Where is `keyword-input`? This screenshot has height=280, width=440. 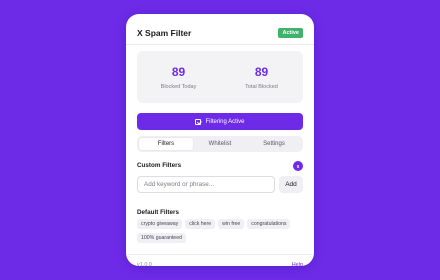 keyword-input is located at coordinates (206, 184).